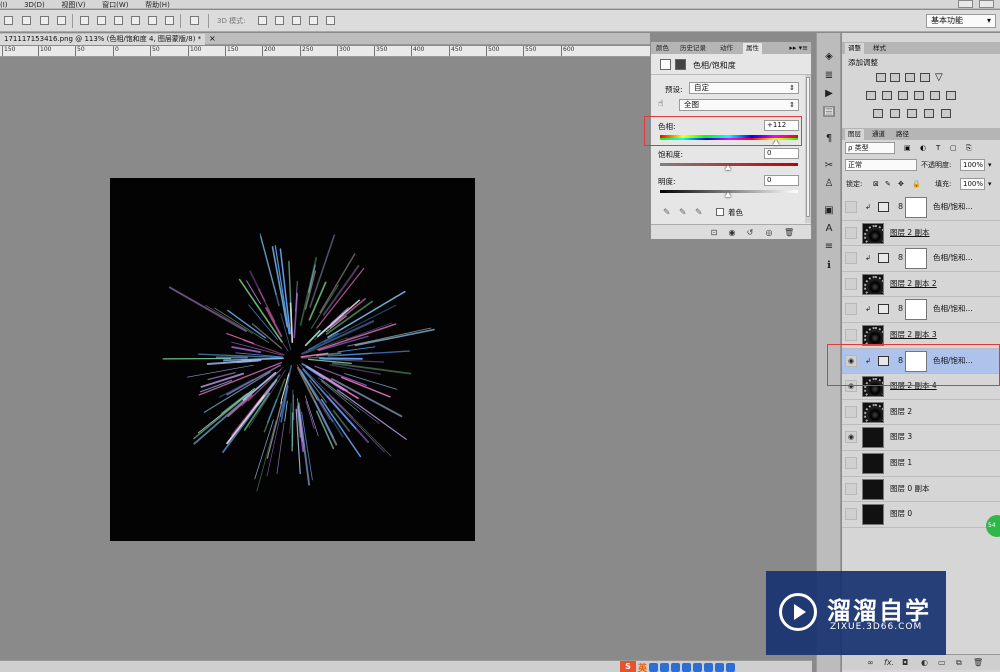 The image size is (1000, 672). I want to click on navigator-icon: ▣, so click(829, 210).